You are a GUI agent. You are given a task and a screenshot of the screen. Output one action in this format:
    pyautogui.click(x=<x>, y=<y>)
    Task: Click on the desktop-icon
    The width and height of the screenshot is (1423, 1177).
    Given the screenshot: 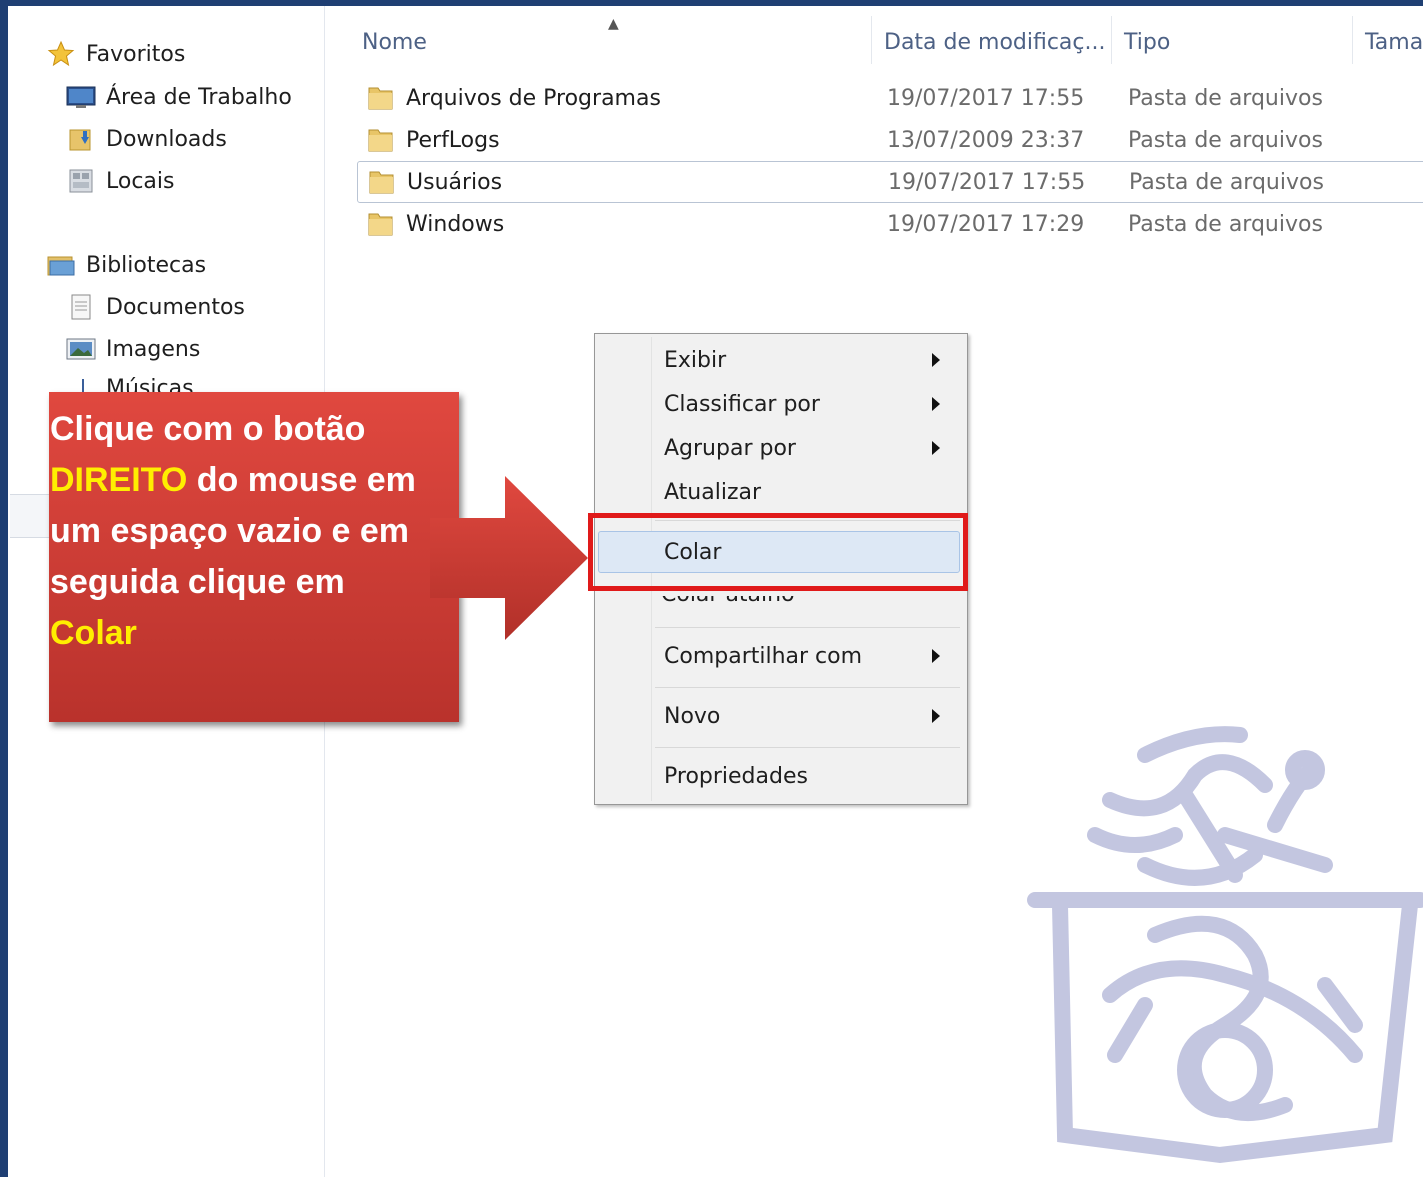 What is the action you would take?
    pyautogui.click(x=81, y=97)
    